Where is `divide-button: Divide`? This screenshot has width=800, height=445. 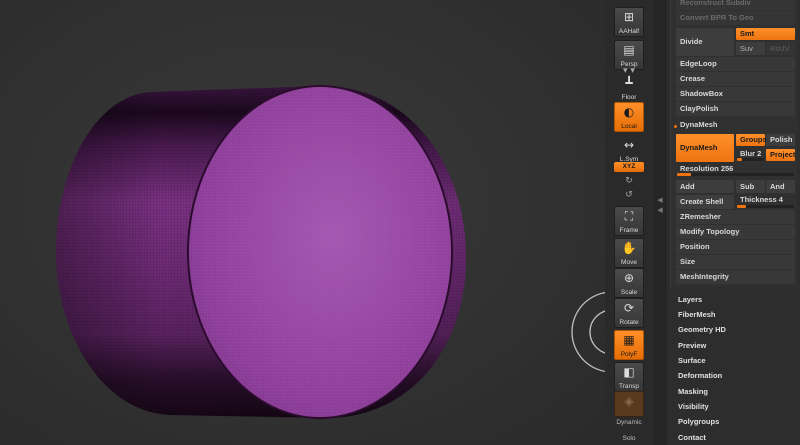
divide-button: Divide is located at coordinates (705, 42).